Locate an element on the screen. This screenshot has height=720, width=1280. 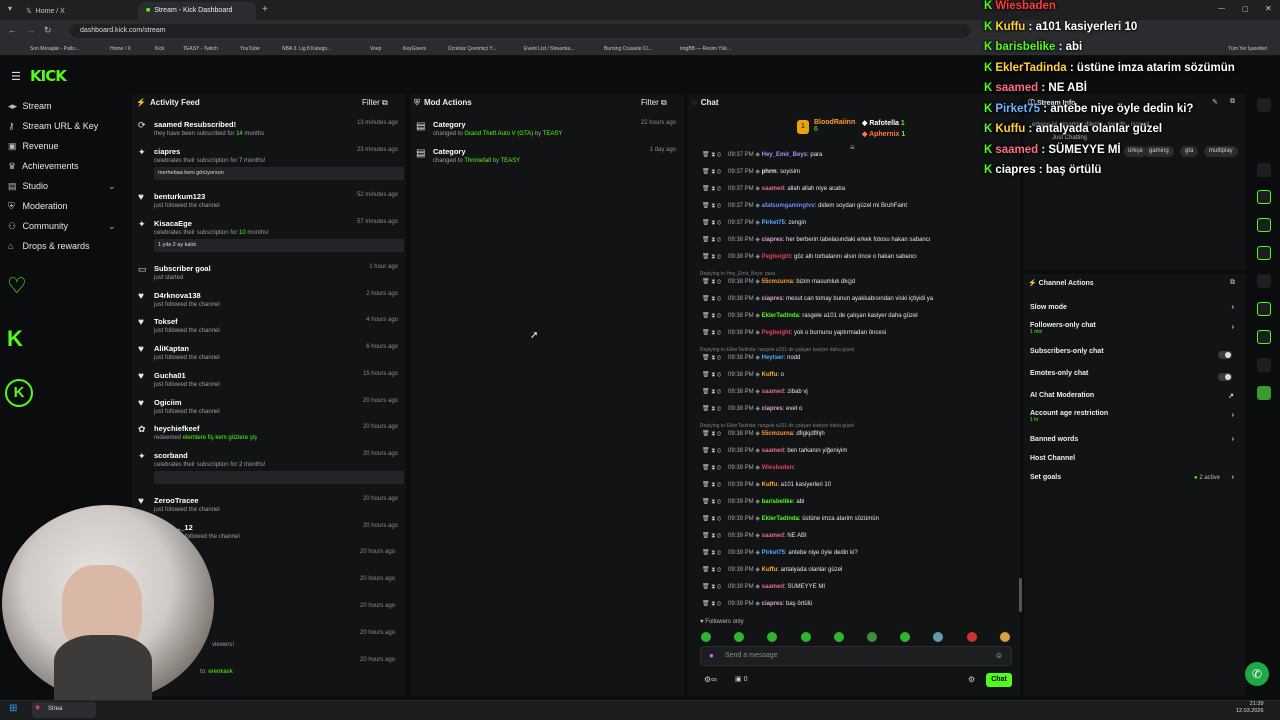
sidebar-item-stream-url-key: ⚷ Stream URL & Key is located at coordinates (53, 130).